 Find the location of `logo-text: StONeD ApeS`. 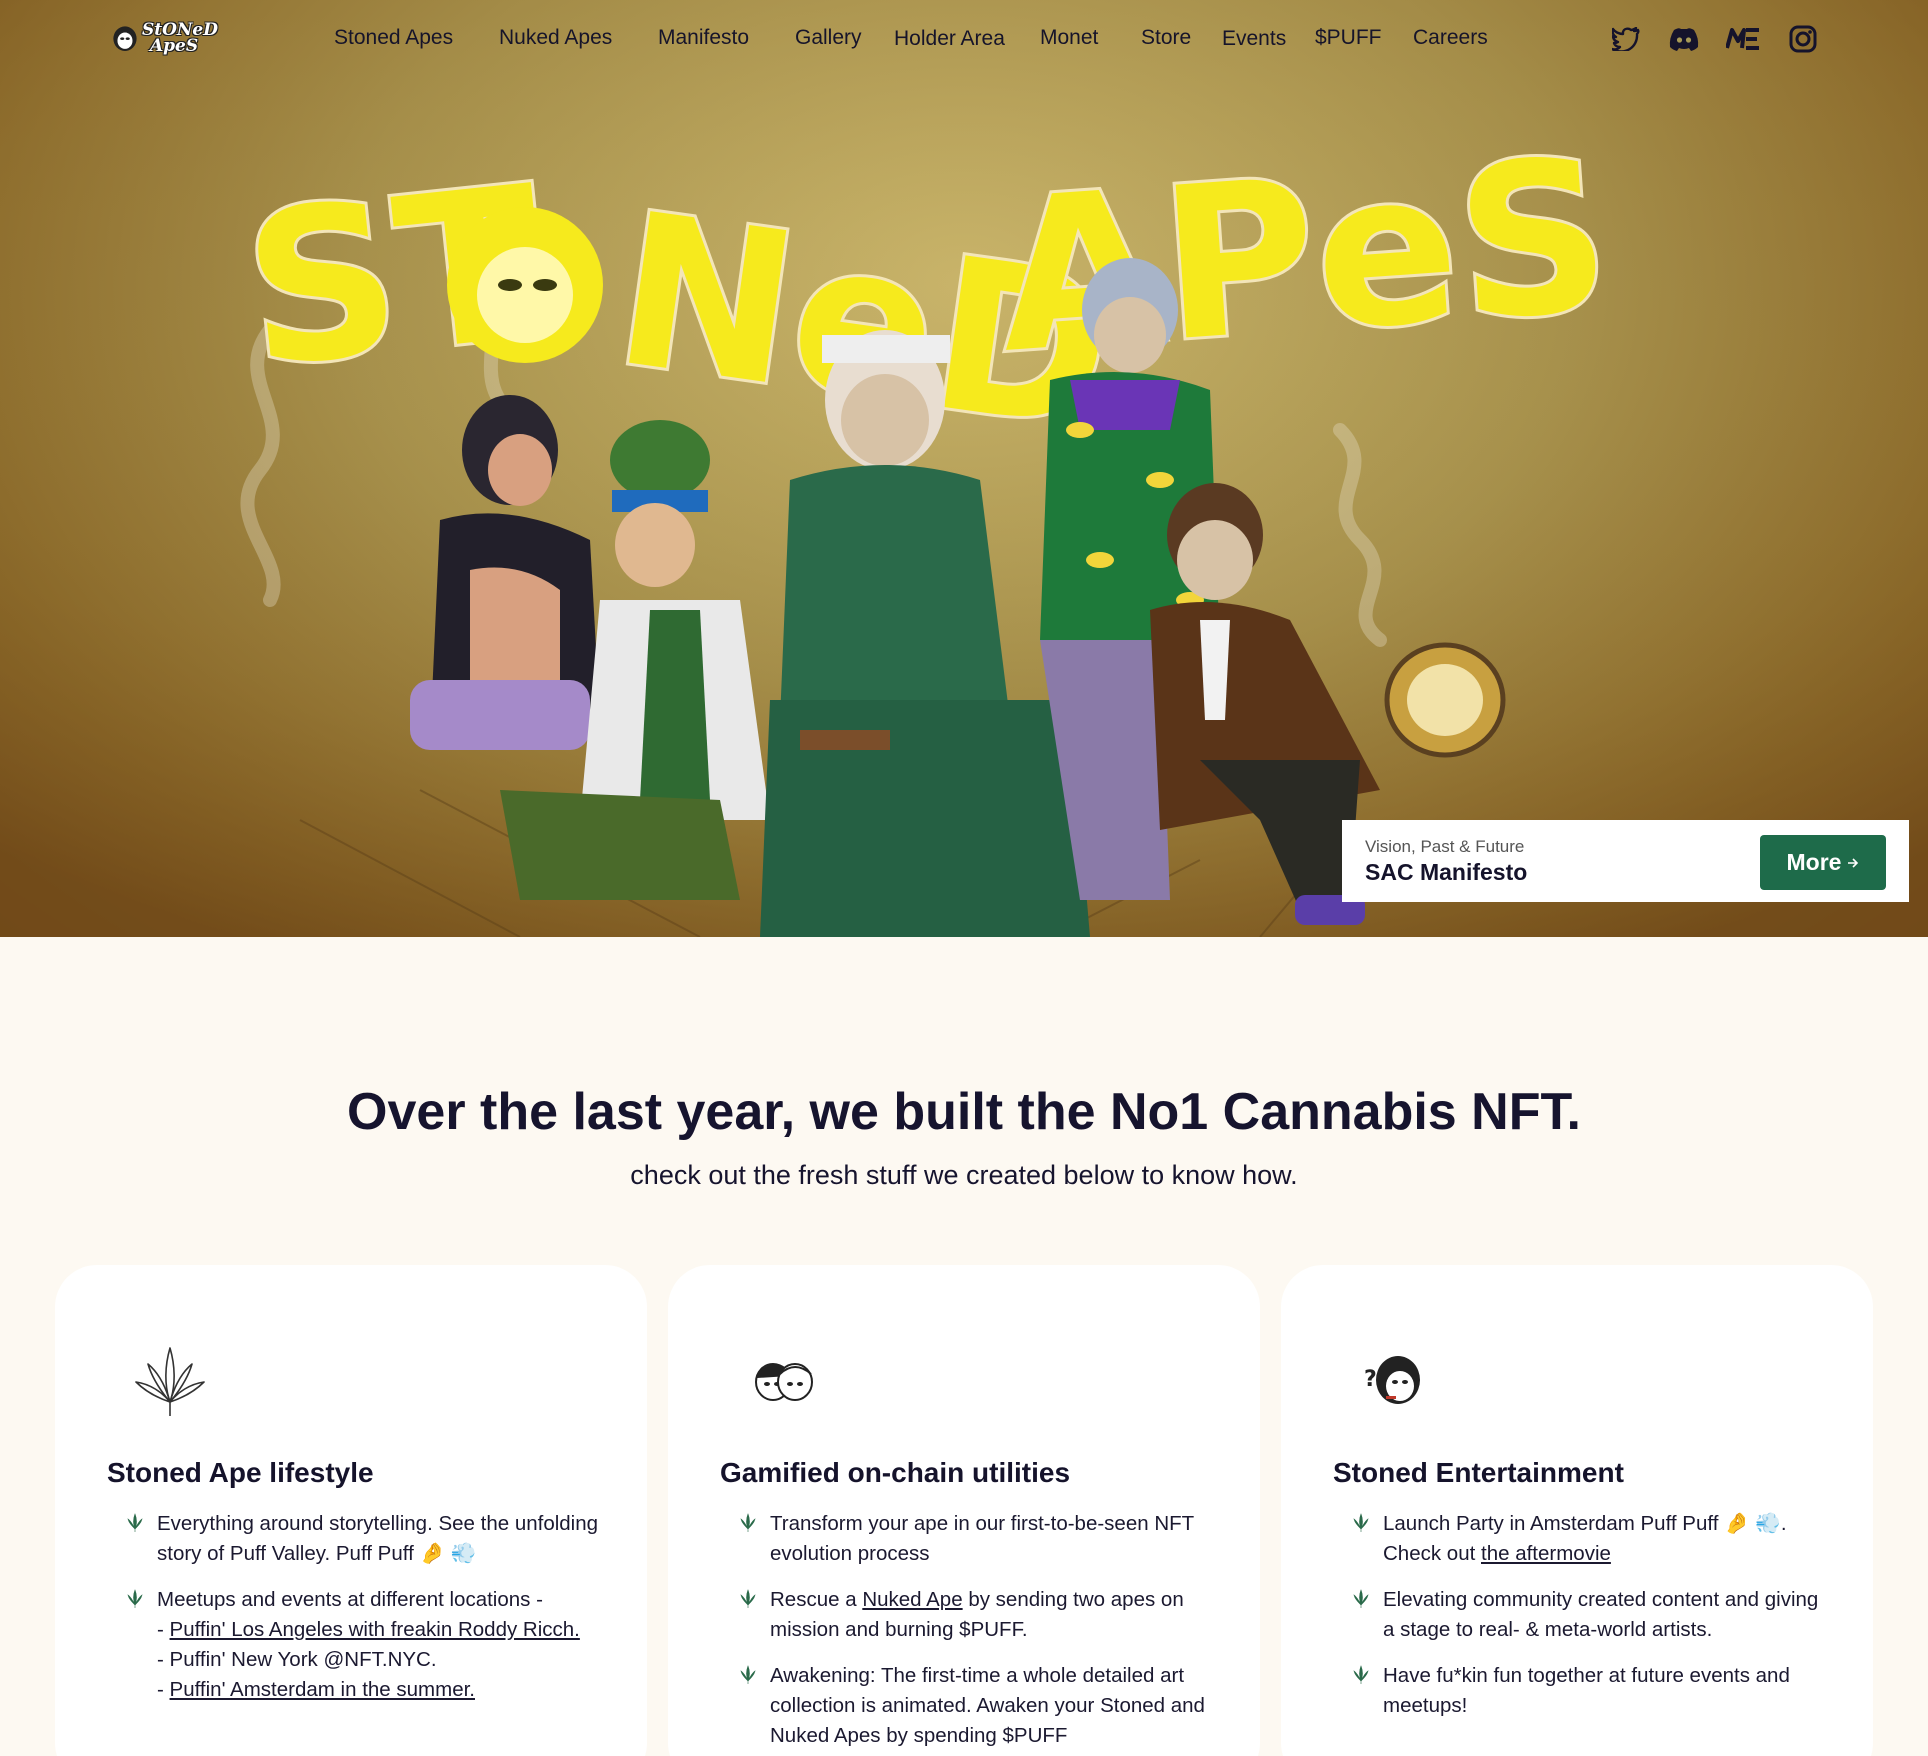

logo-text: StONeD ApeS is located at coordinates (179, 38).